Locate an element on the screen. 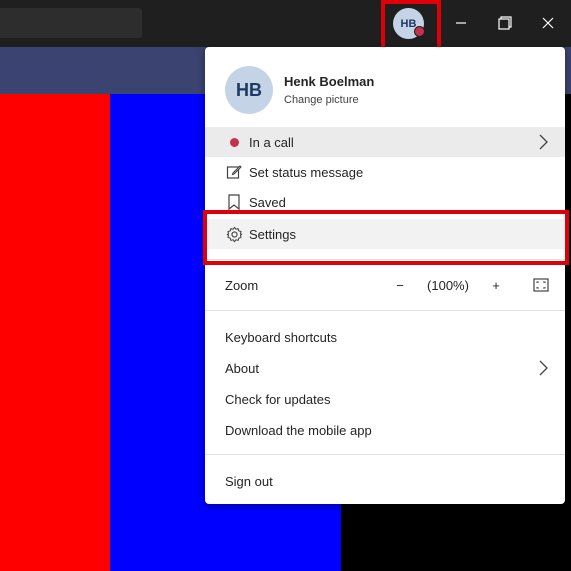 This screenshot has width=571, height=571. profile-name: Henk Boelman is located at coordinates (329, 81).